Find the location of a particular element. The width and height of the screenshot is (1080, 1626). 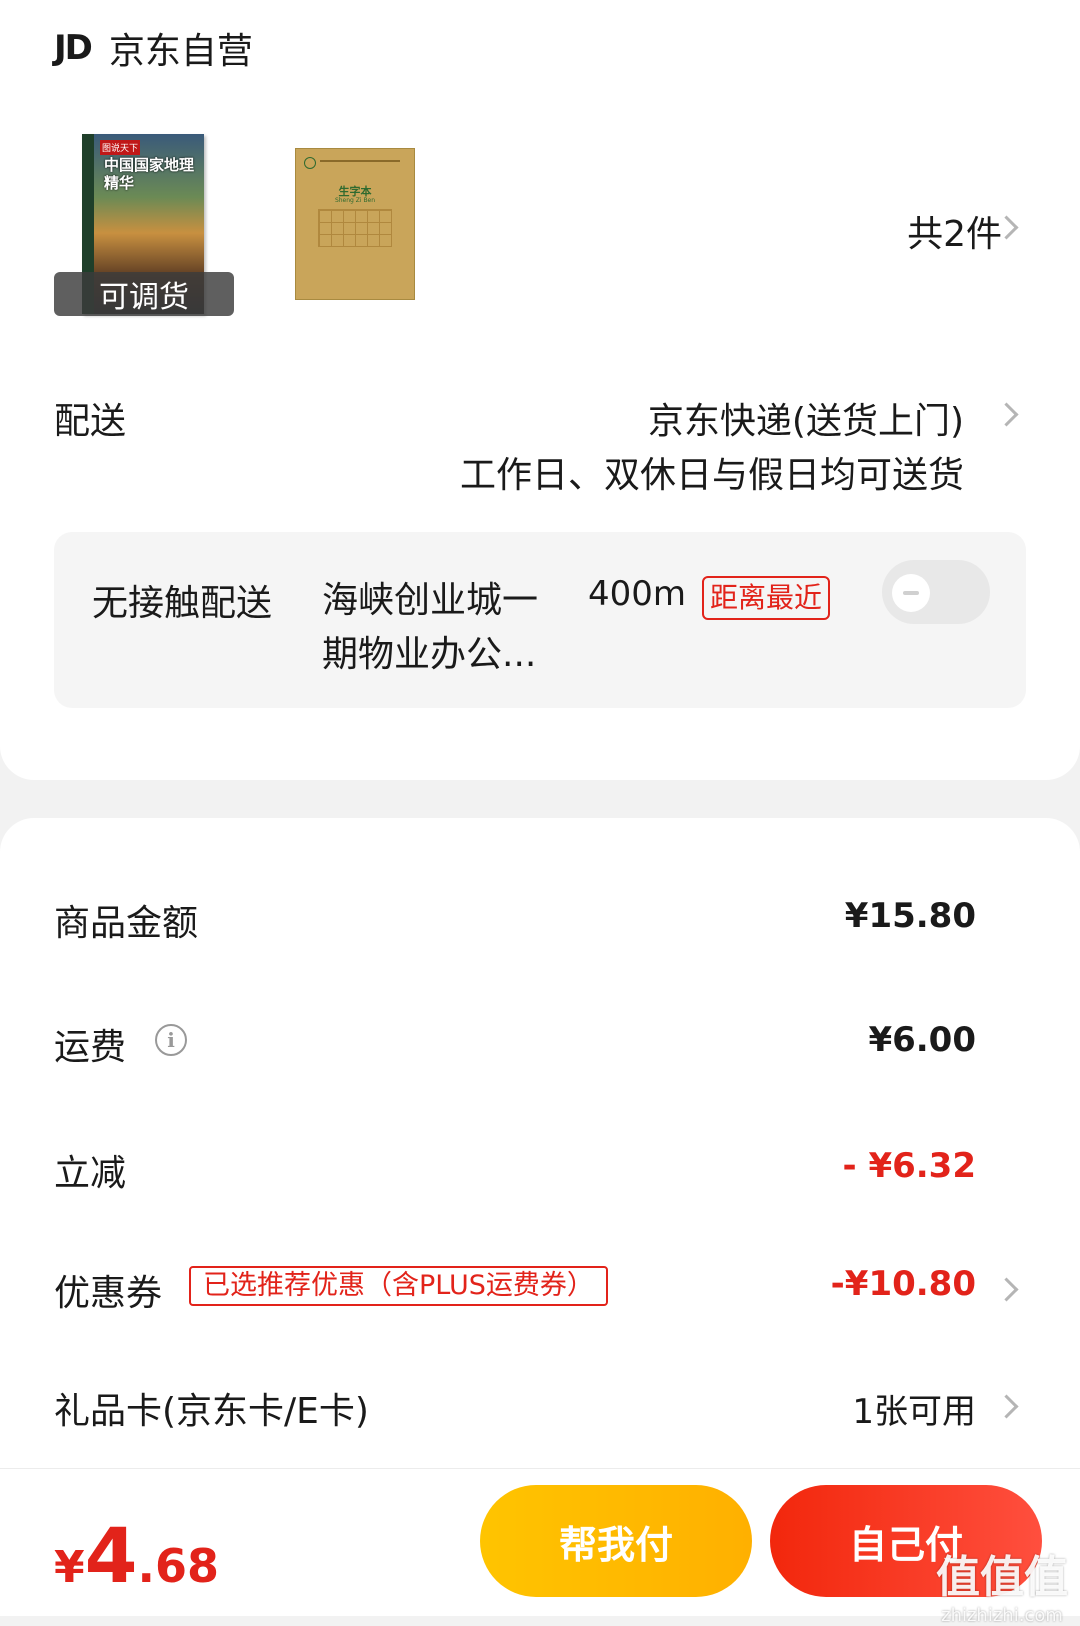

total-decimal: .68 is located at coordinates (178, 1566).